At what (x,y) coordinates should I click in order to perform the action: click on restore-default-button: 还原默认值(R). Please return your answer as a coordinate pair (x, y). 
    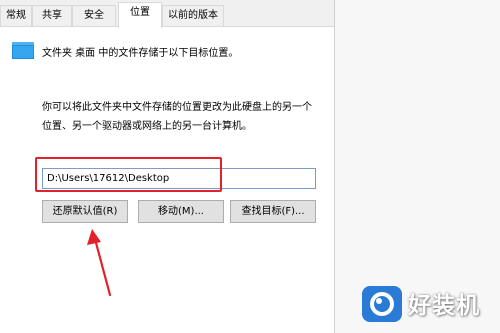
    Looking at the image, I should click on (85, 211).